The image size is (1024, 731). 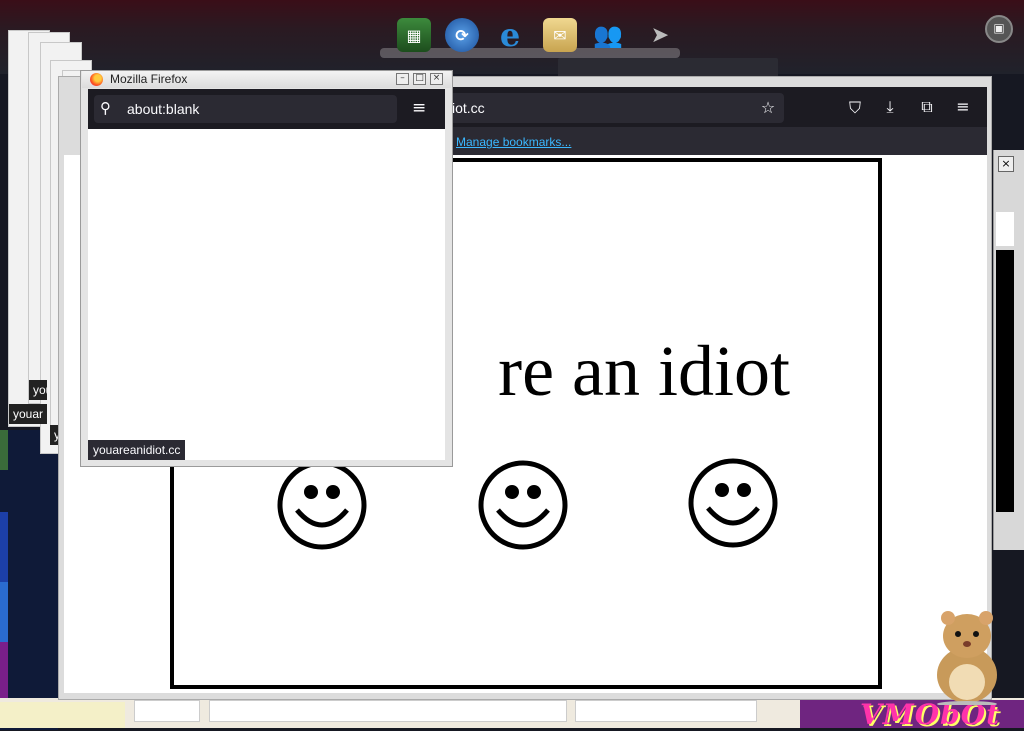 What do you see at coordinates (927, 107) in the screenshot?
I see `extensions-icon: ⧉` at bounding box center [927, 107].